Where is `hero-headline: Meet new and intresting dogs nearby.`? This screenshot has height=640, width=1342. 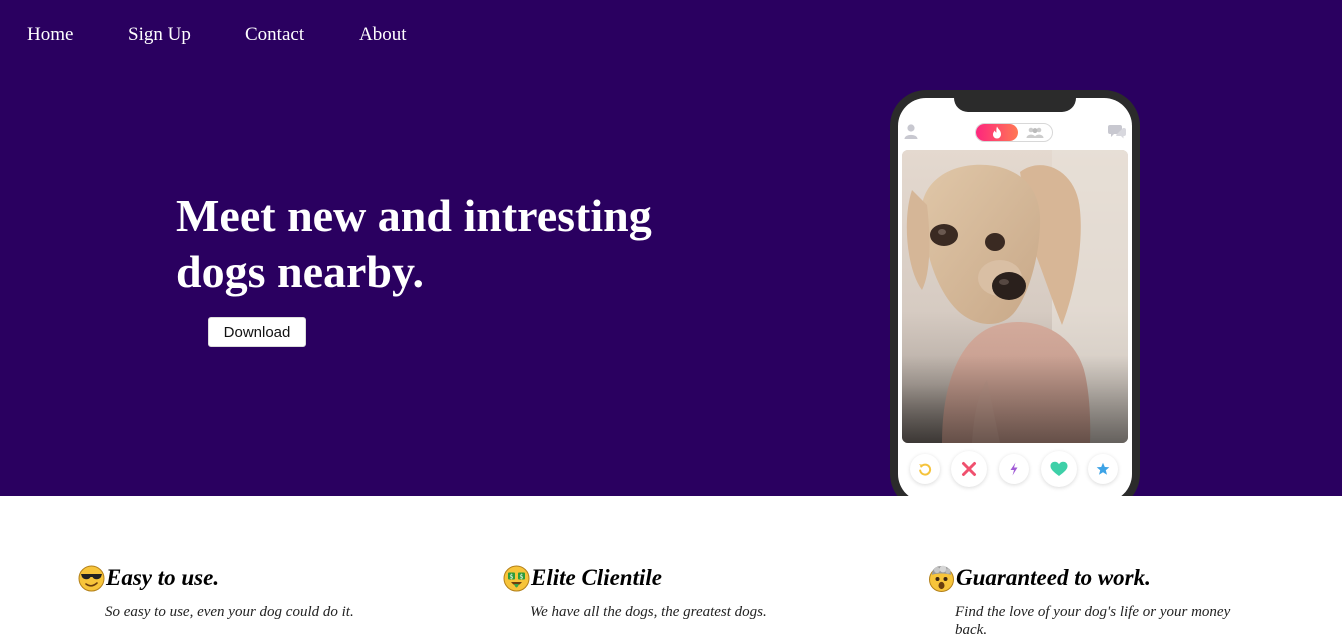 hero-headline: Meet new and intresting dogs nearby. is located at coordinates (414, 243).